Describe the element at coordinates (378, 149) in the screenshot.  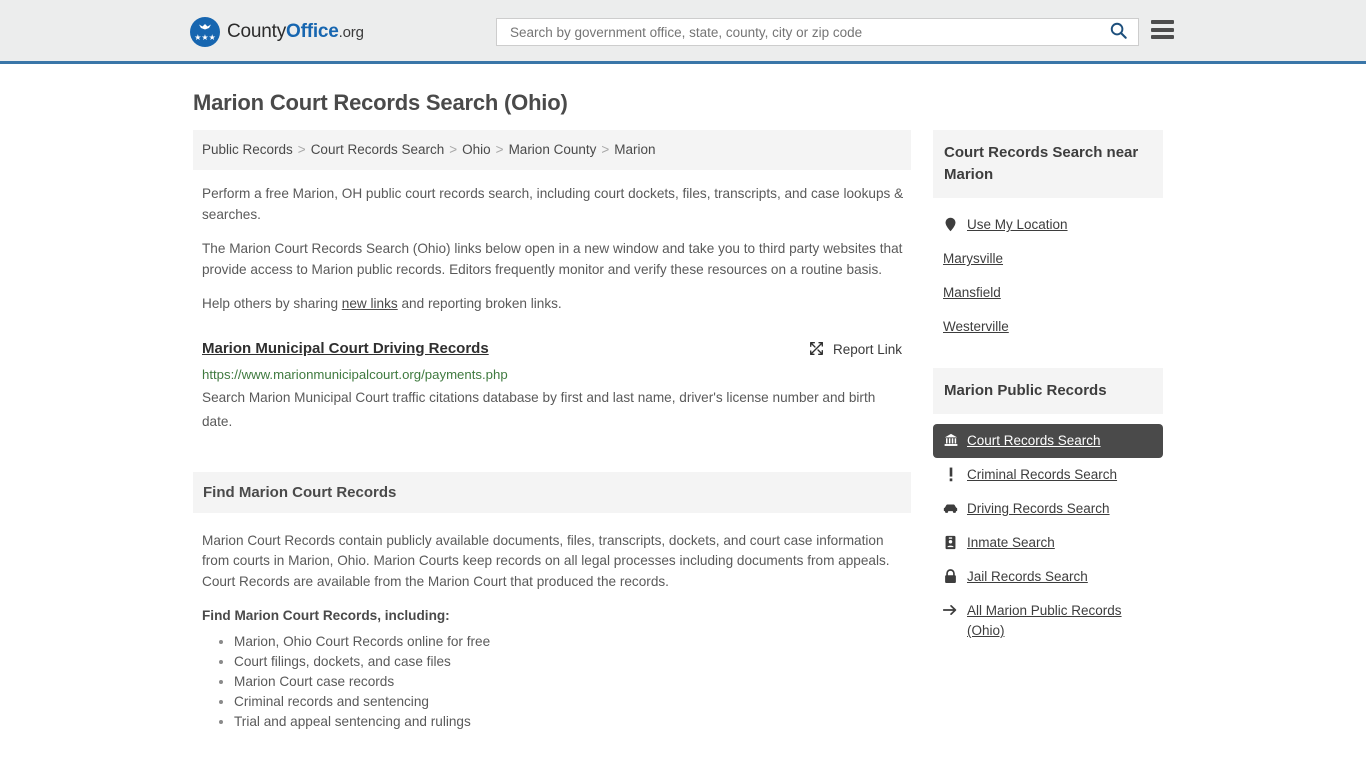
I see `breadcrumb-item-court-records-search: Court Records Search` at that location.